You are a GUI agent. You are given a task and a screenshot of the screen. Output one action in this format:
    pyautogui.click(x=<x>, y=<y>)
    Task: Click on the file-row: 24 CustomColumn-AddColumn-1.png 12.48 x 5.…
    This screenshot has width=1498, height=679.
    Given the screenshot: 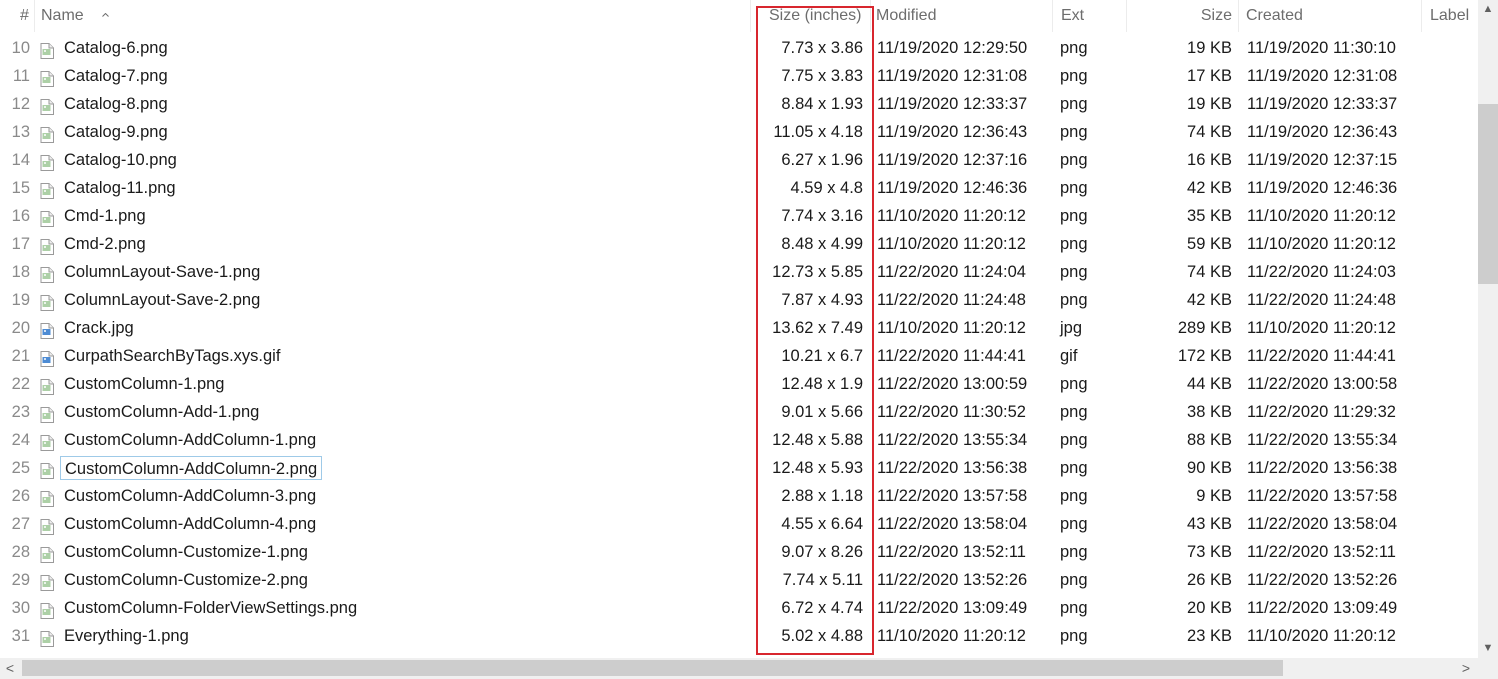 What is the action you would take?
    pyautogui.click(x=739, y=440)
    